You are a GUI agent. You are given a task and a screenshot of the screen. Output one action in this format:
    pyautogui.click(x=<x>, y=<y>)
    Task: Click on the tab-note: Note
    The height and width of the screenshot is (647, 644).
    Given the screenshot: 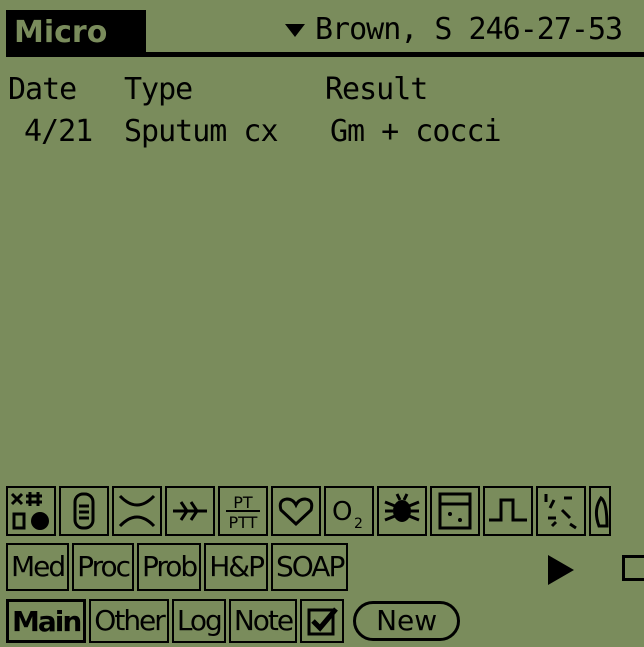 What is the action you would take?
    pyautogui.click(x=263, y=621)
    